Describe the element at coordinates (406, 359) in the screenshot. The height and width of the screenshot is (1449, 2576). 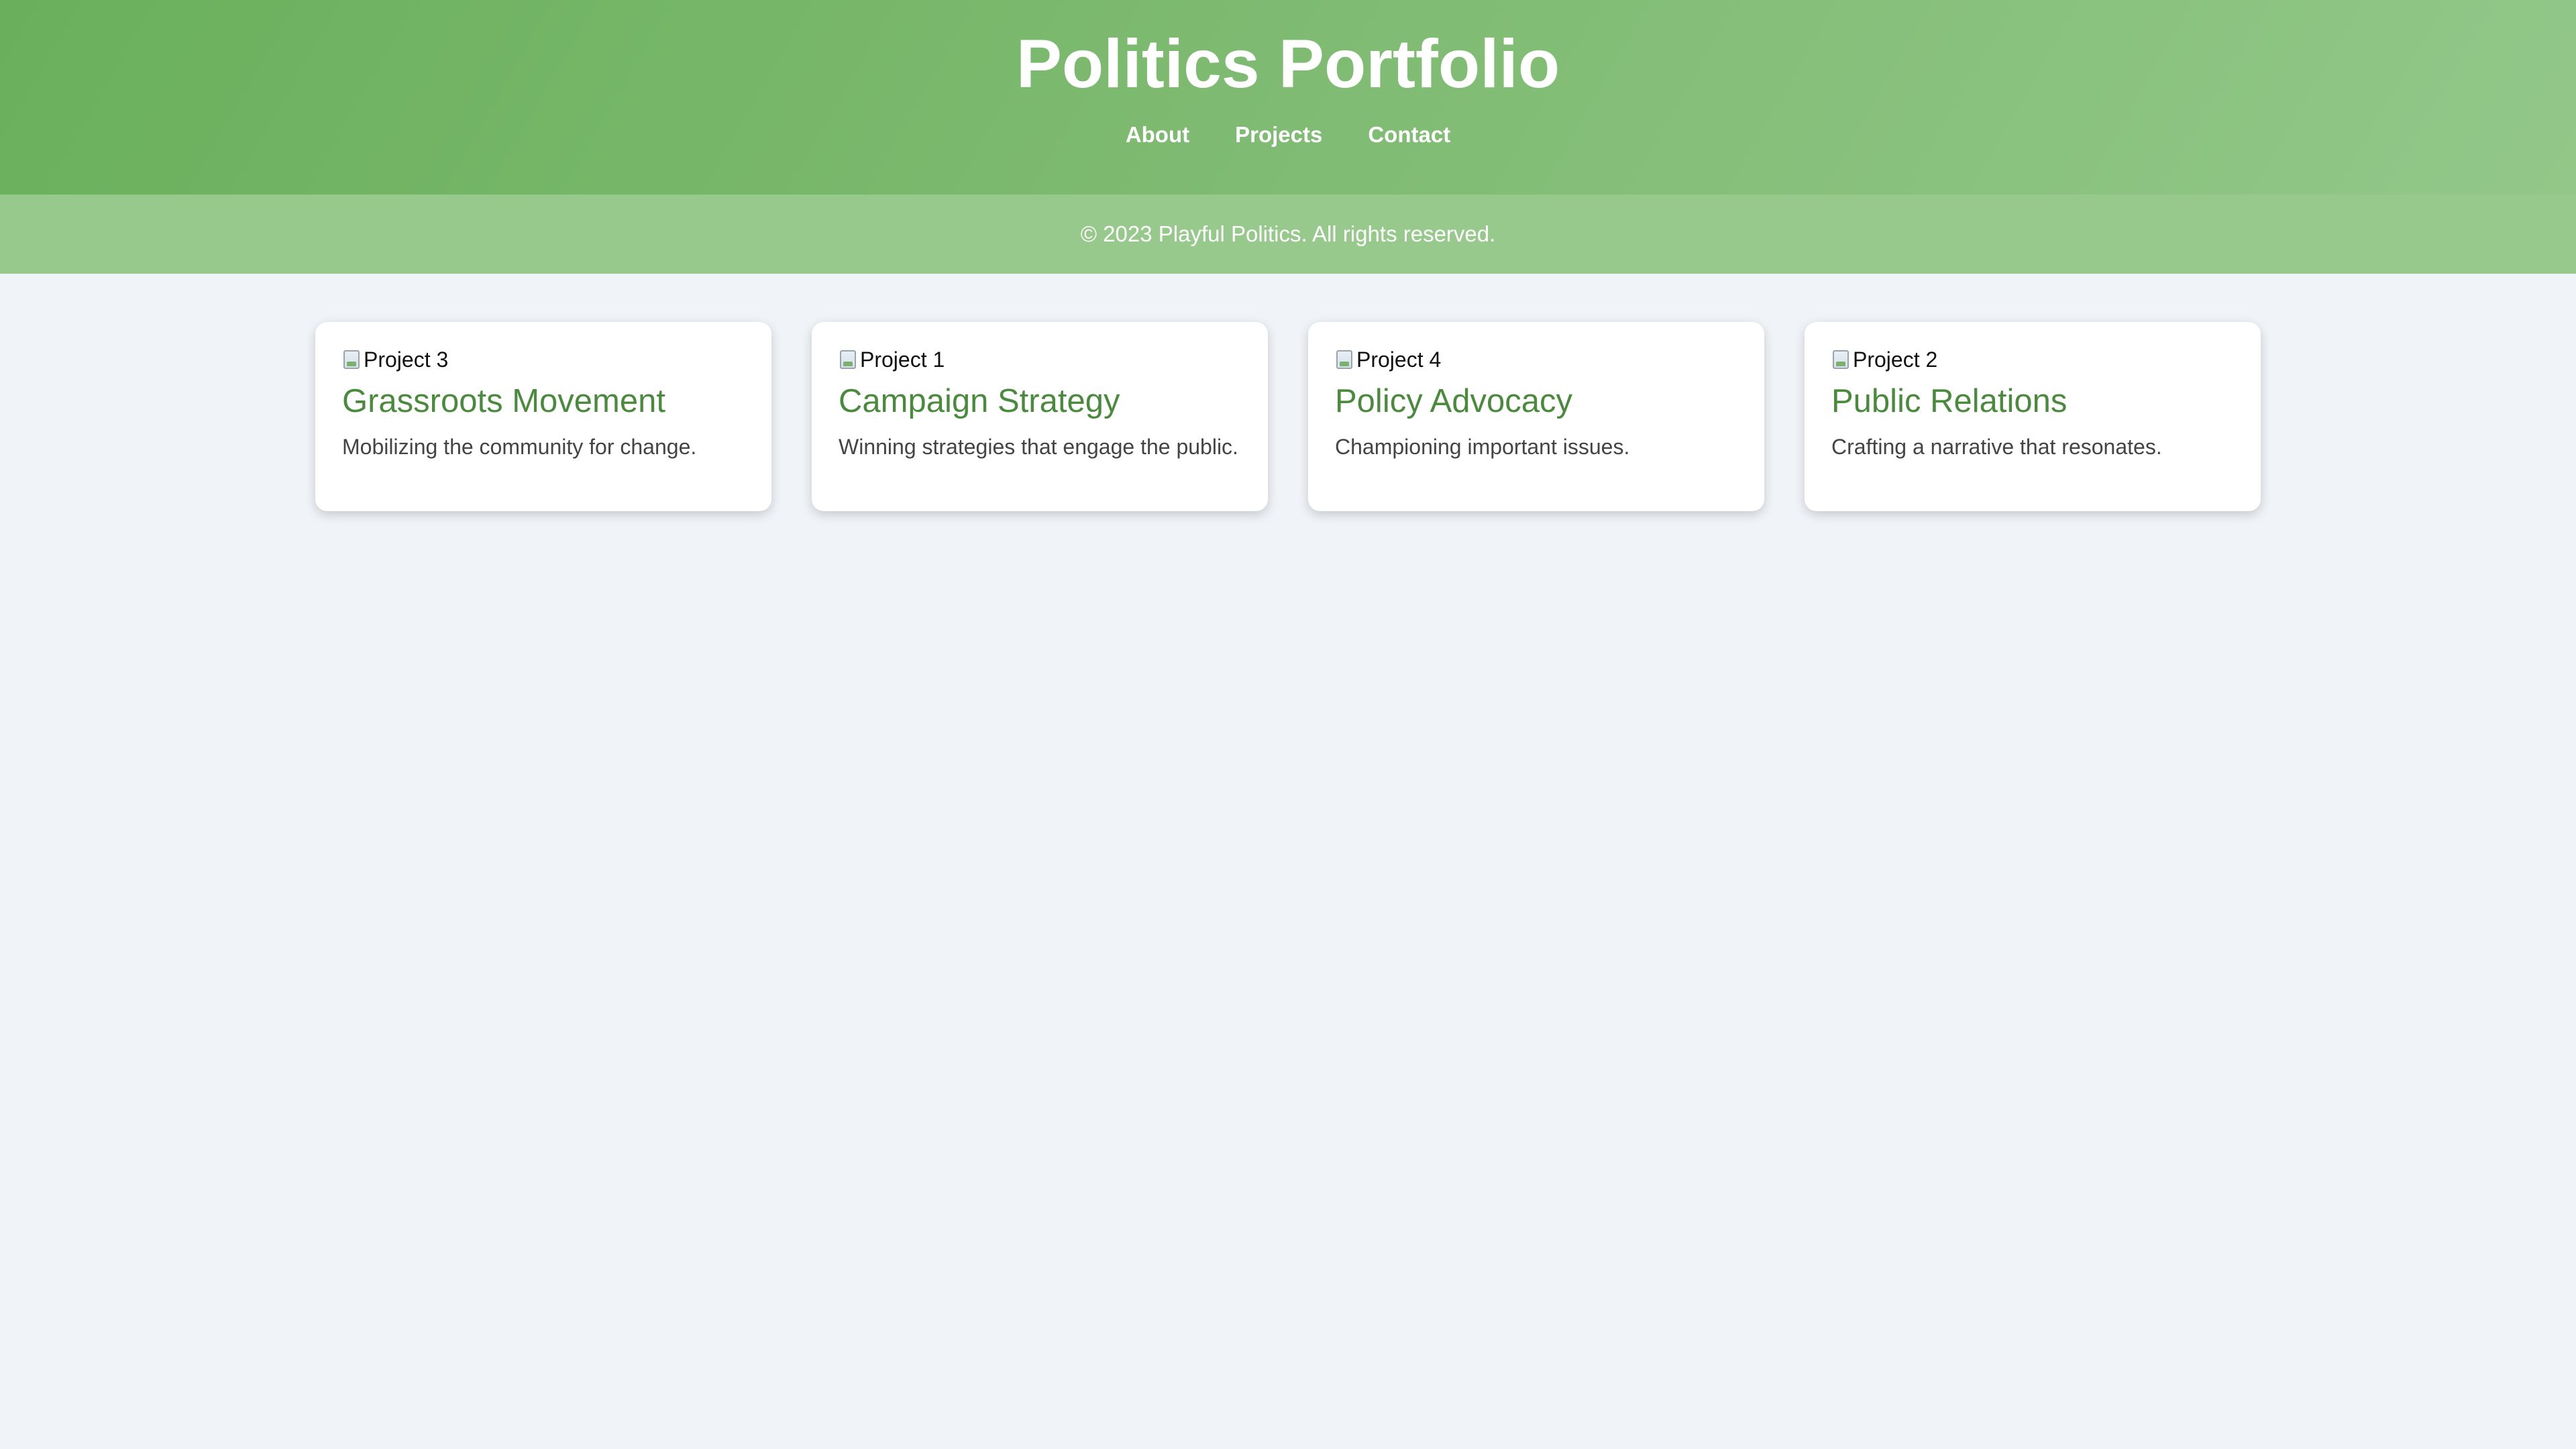
I see `project-image-alt: Project 3` at that location.